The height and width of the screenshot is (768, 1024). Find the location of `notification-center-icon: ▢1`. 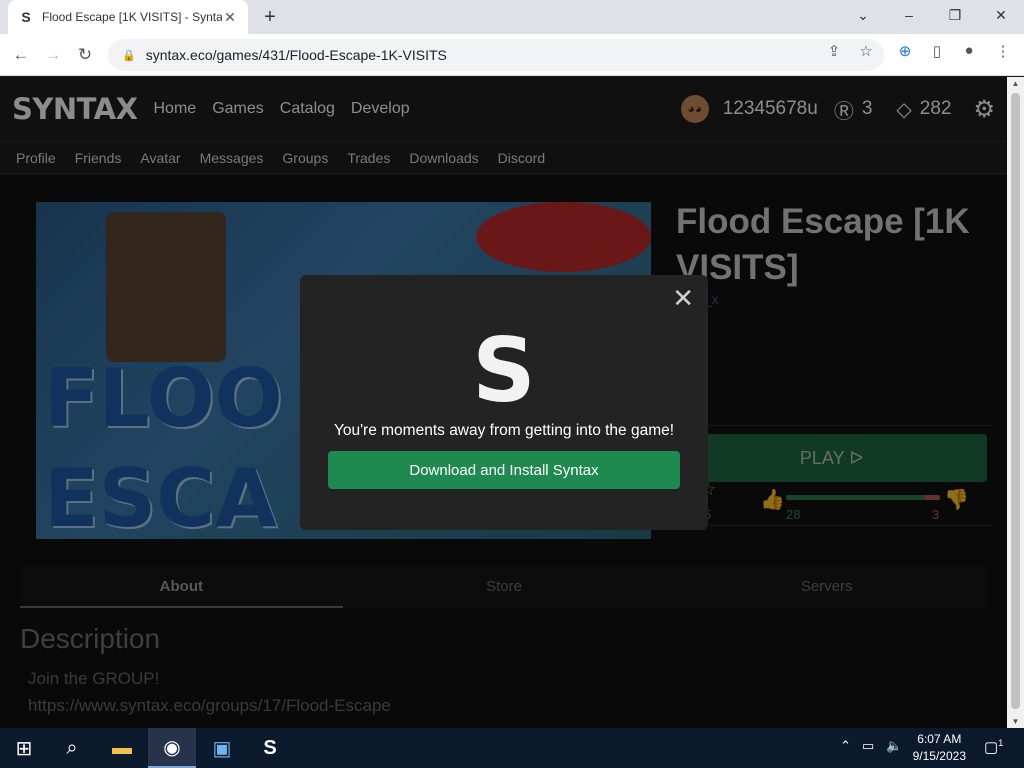

notification-center-icon: ▢1 is located at coordinates (993, 747).